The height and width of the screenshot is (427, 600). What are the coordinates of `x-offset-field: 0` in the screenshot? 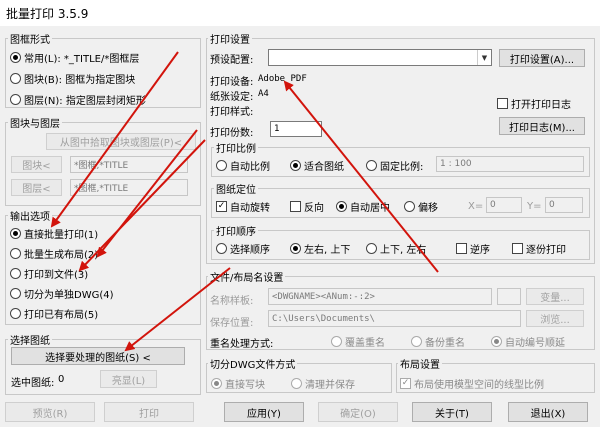 It's located at (504, 205).